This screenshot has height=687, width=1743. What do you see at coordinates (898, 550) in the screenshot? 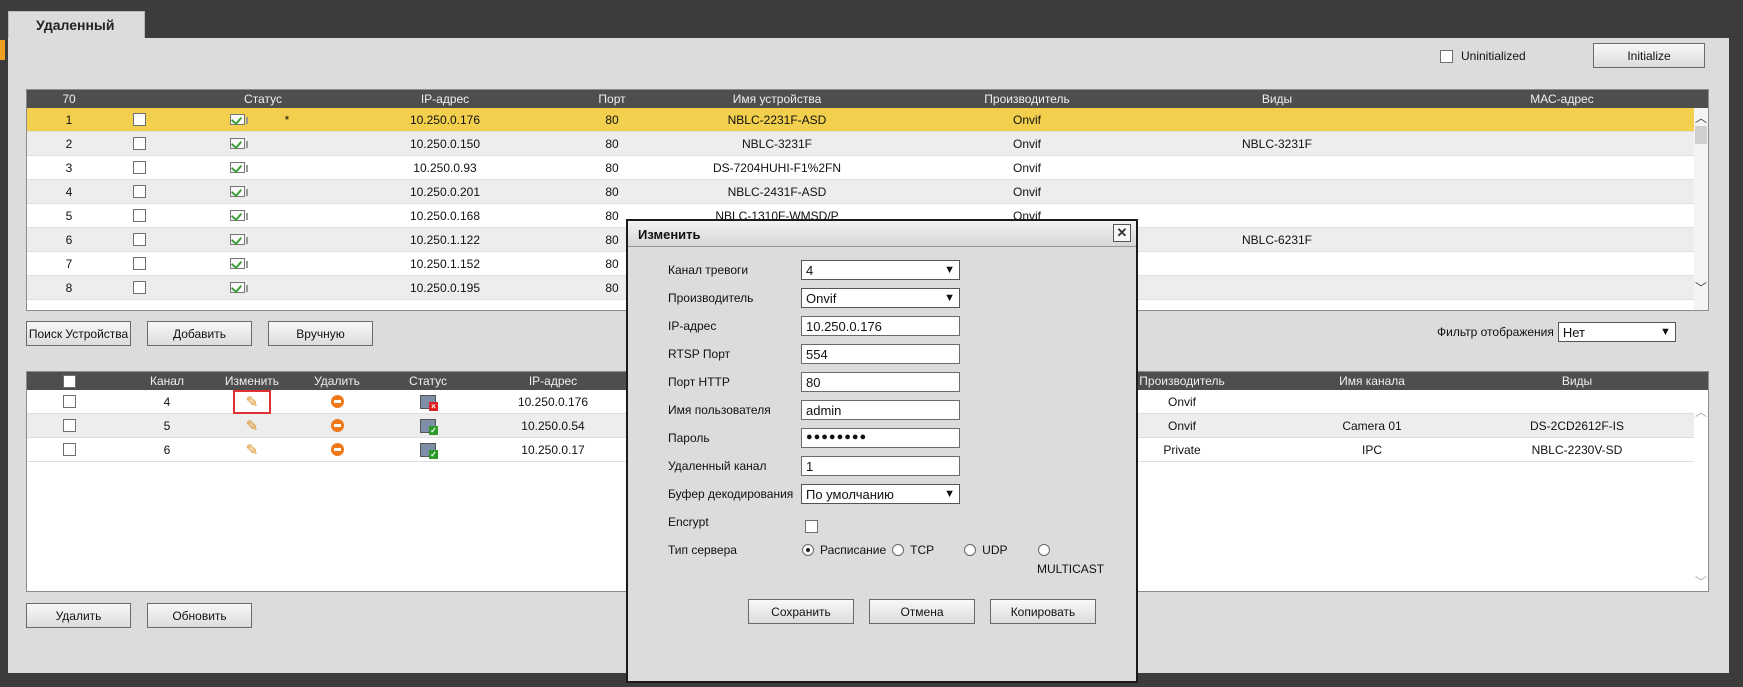
I see `radio-tcp` at bounding box center [898, 550].